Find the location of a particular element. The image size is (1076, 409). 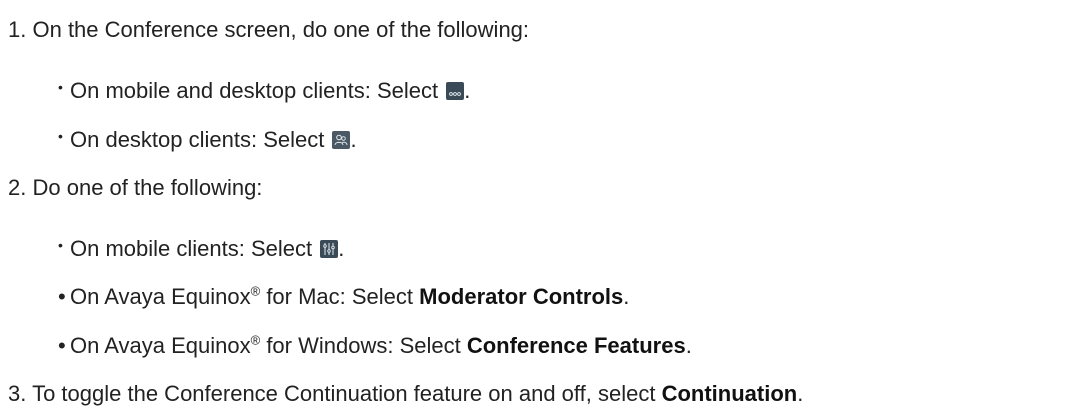

step-number: 2. is located at coordinates (17, 187).